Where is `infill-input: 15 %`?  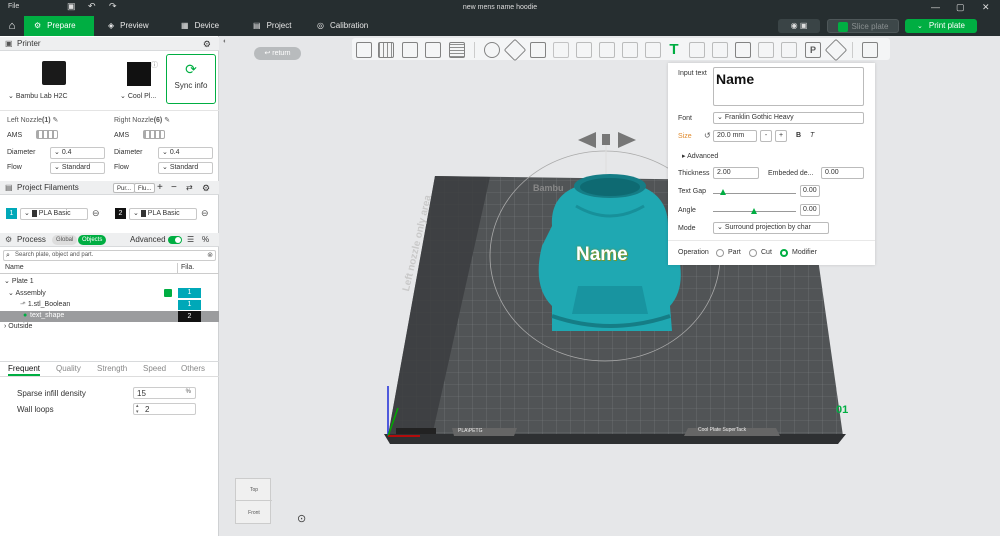 infill-input: 15 % is located at coordinates (164, 393).